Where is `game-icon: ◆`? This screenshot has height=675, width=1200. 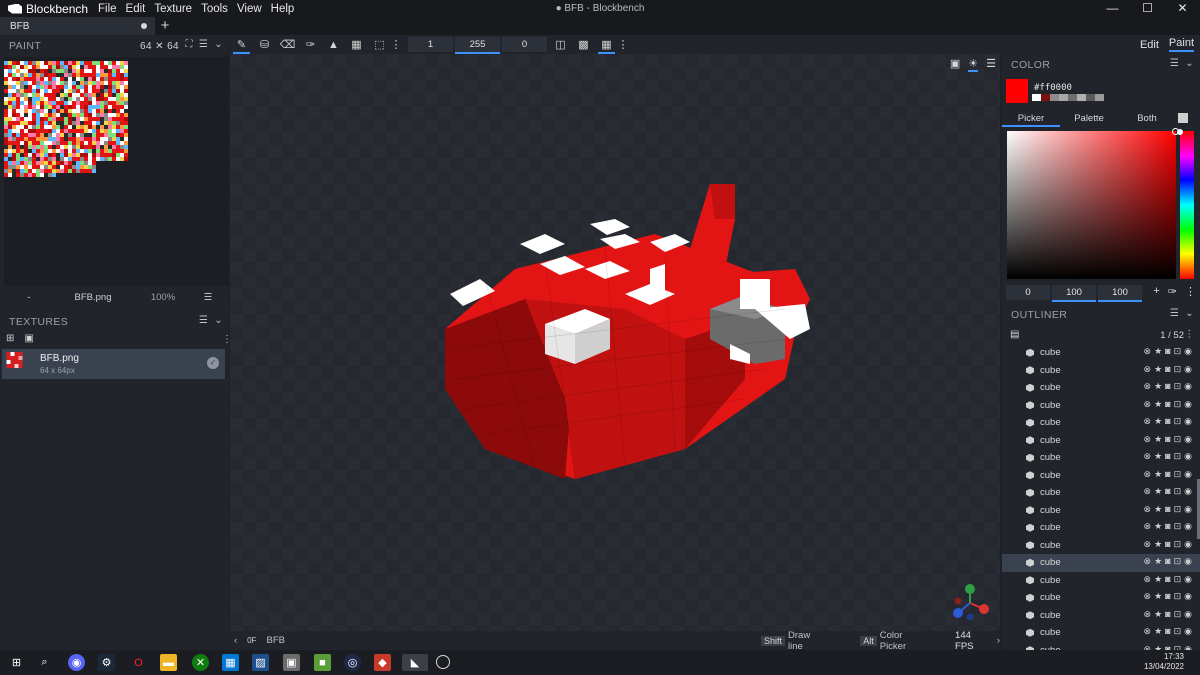
game-icon: ◆ is located at coordinates (382, 662).